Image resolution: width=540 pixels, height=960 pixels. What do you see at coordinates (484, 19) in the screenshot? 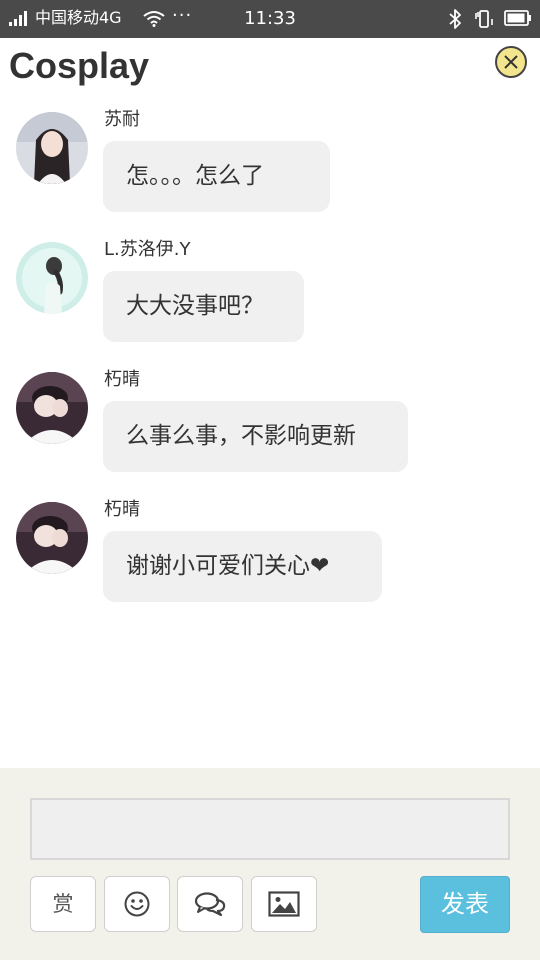
I see `vibrate-icon` at bounding box center [484, 19].